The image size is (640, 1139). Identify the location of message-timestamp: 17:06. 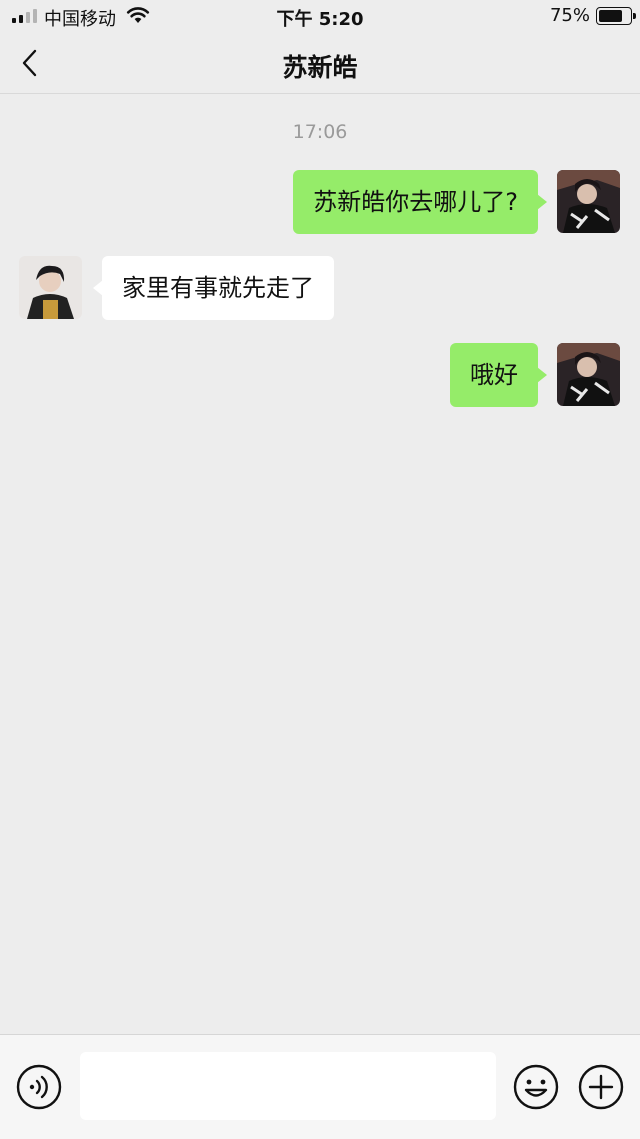
(320, 132).